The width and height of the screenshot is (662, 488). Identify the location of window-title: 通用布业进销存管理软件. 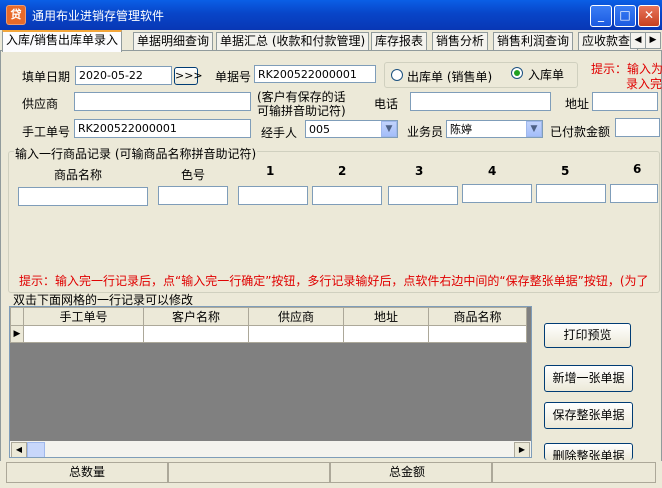
(98, 16).